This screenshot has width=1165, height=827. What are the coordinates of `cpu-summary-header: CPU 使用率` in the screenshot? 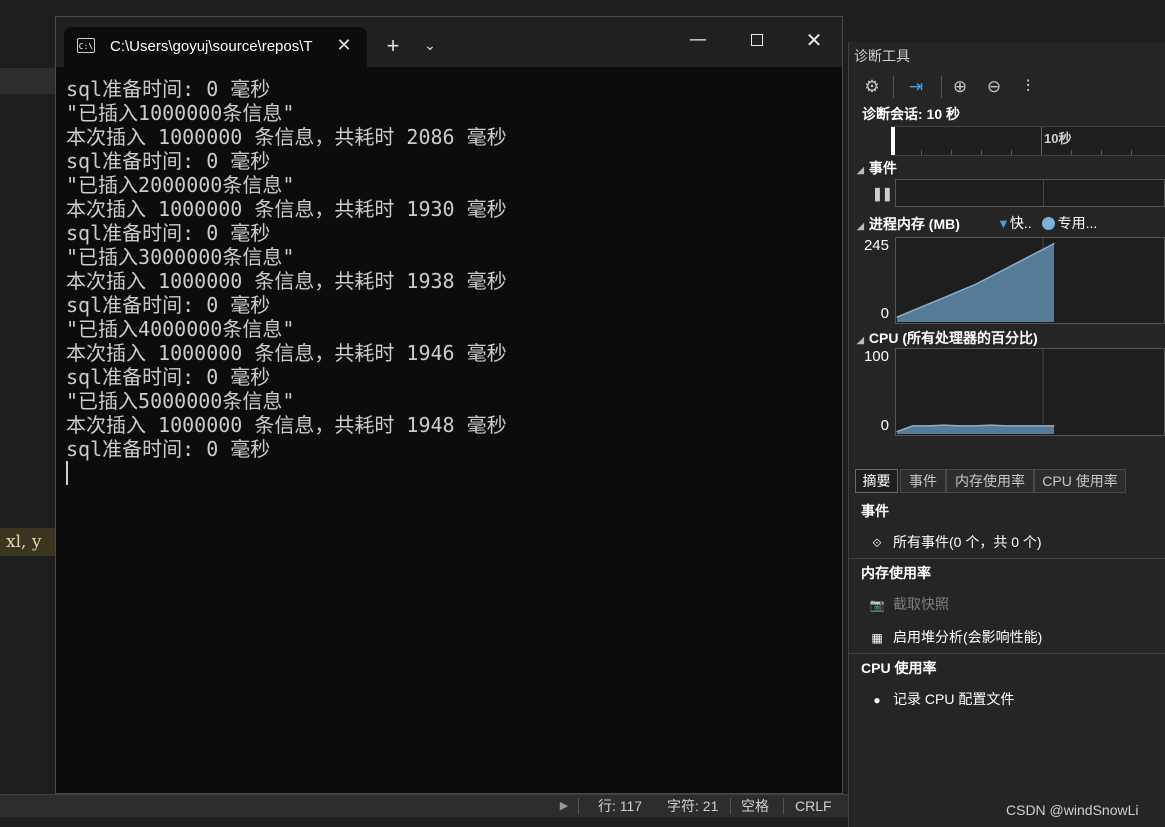 It's located at (1007, 666).